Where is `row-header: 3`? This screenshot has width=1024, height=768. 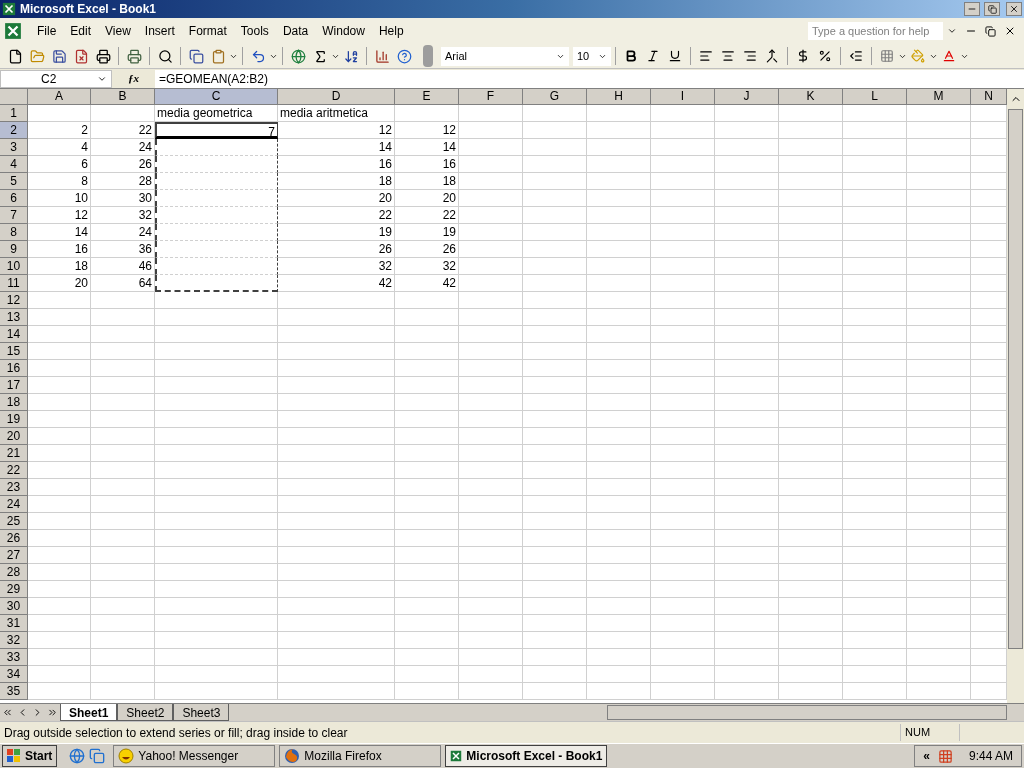 row-header: 3 is located at coordinates (14, 147).